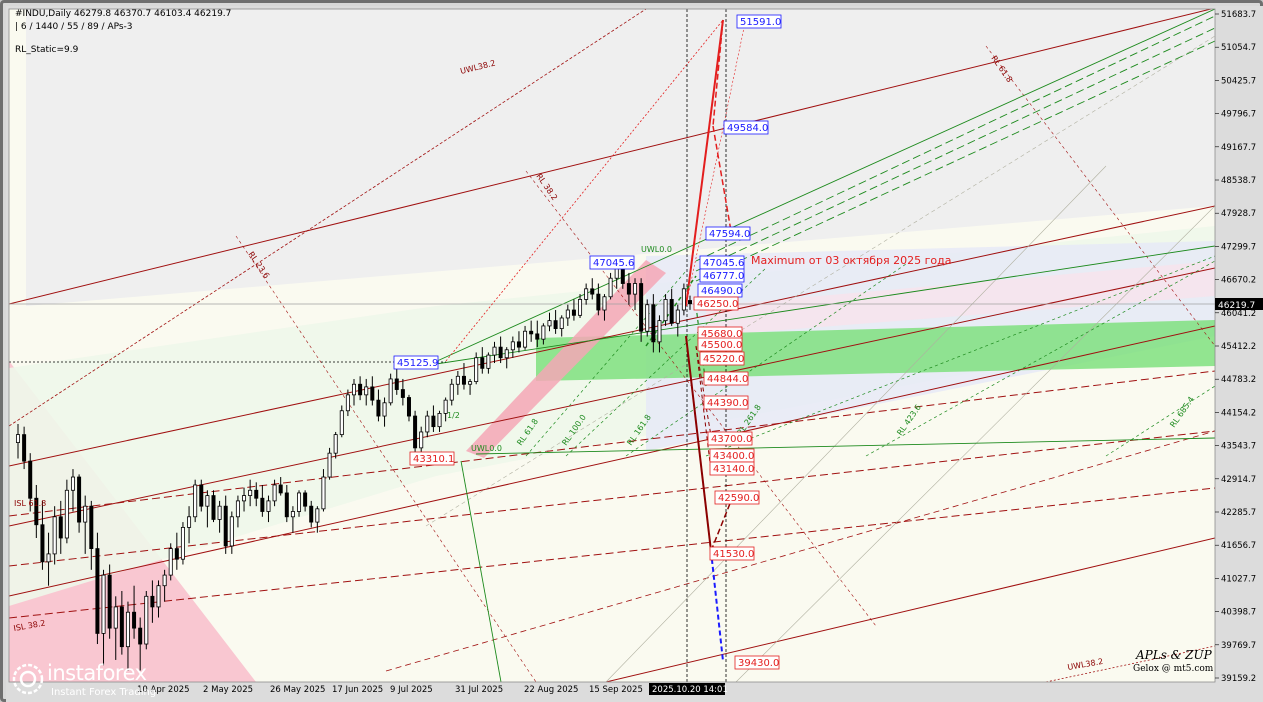  Describe the element at coordinates (758, 663) in the screenshot. I see `level-label-39430: 39430.0` at that location.